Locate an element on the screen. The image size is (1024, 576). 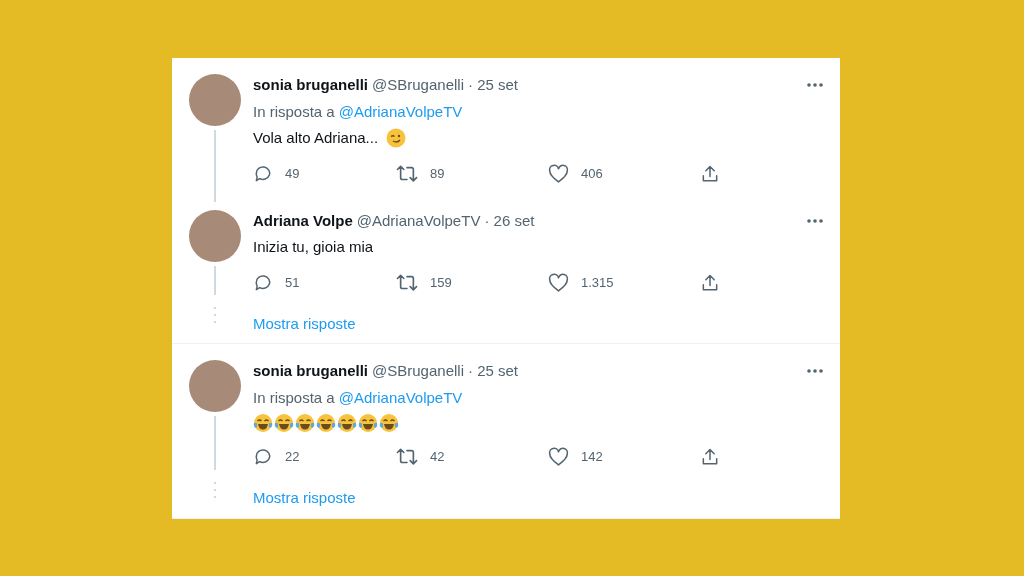
tweet-text: Inizia tu, gioia mia is located at coordinates (313, 247).